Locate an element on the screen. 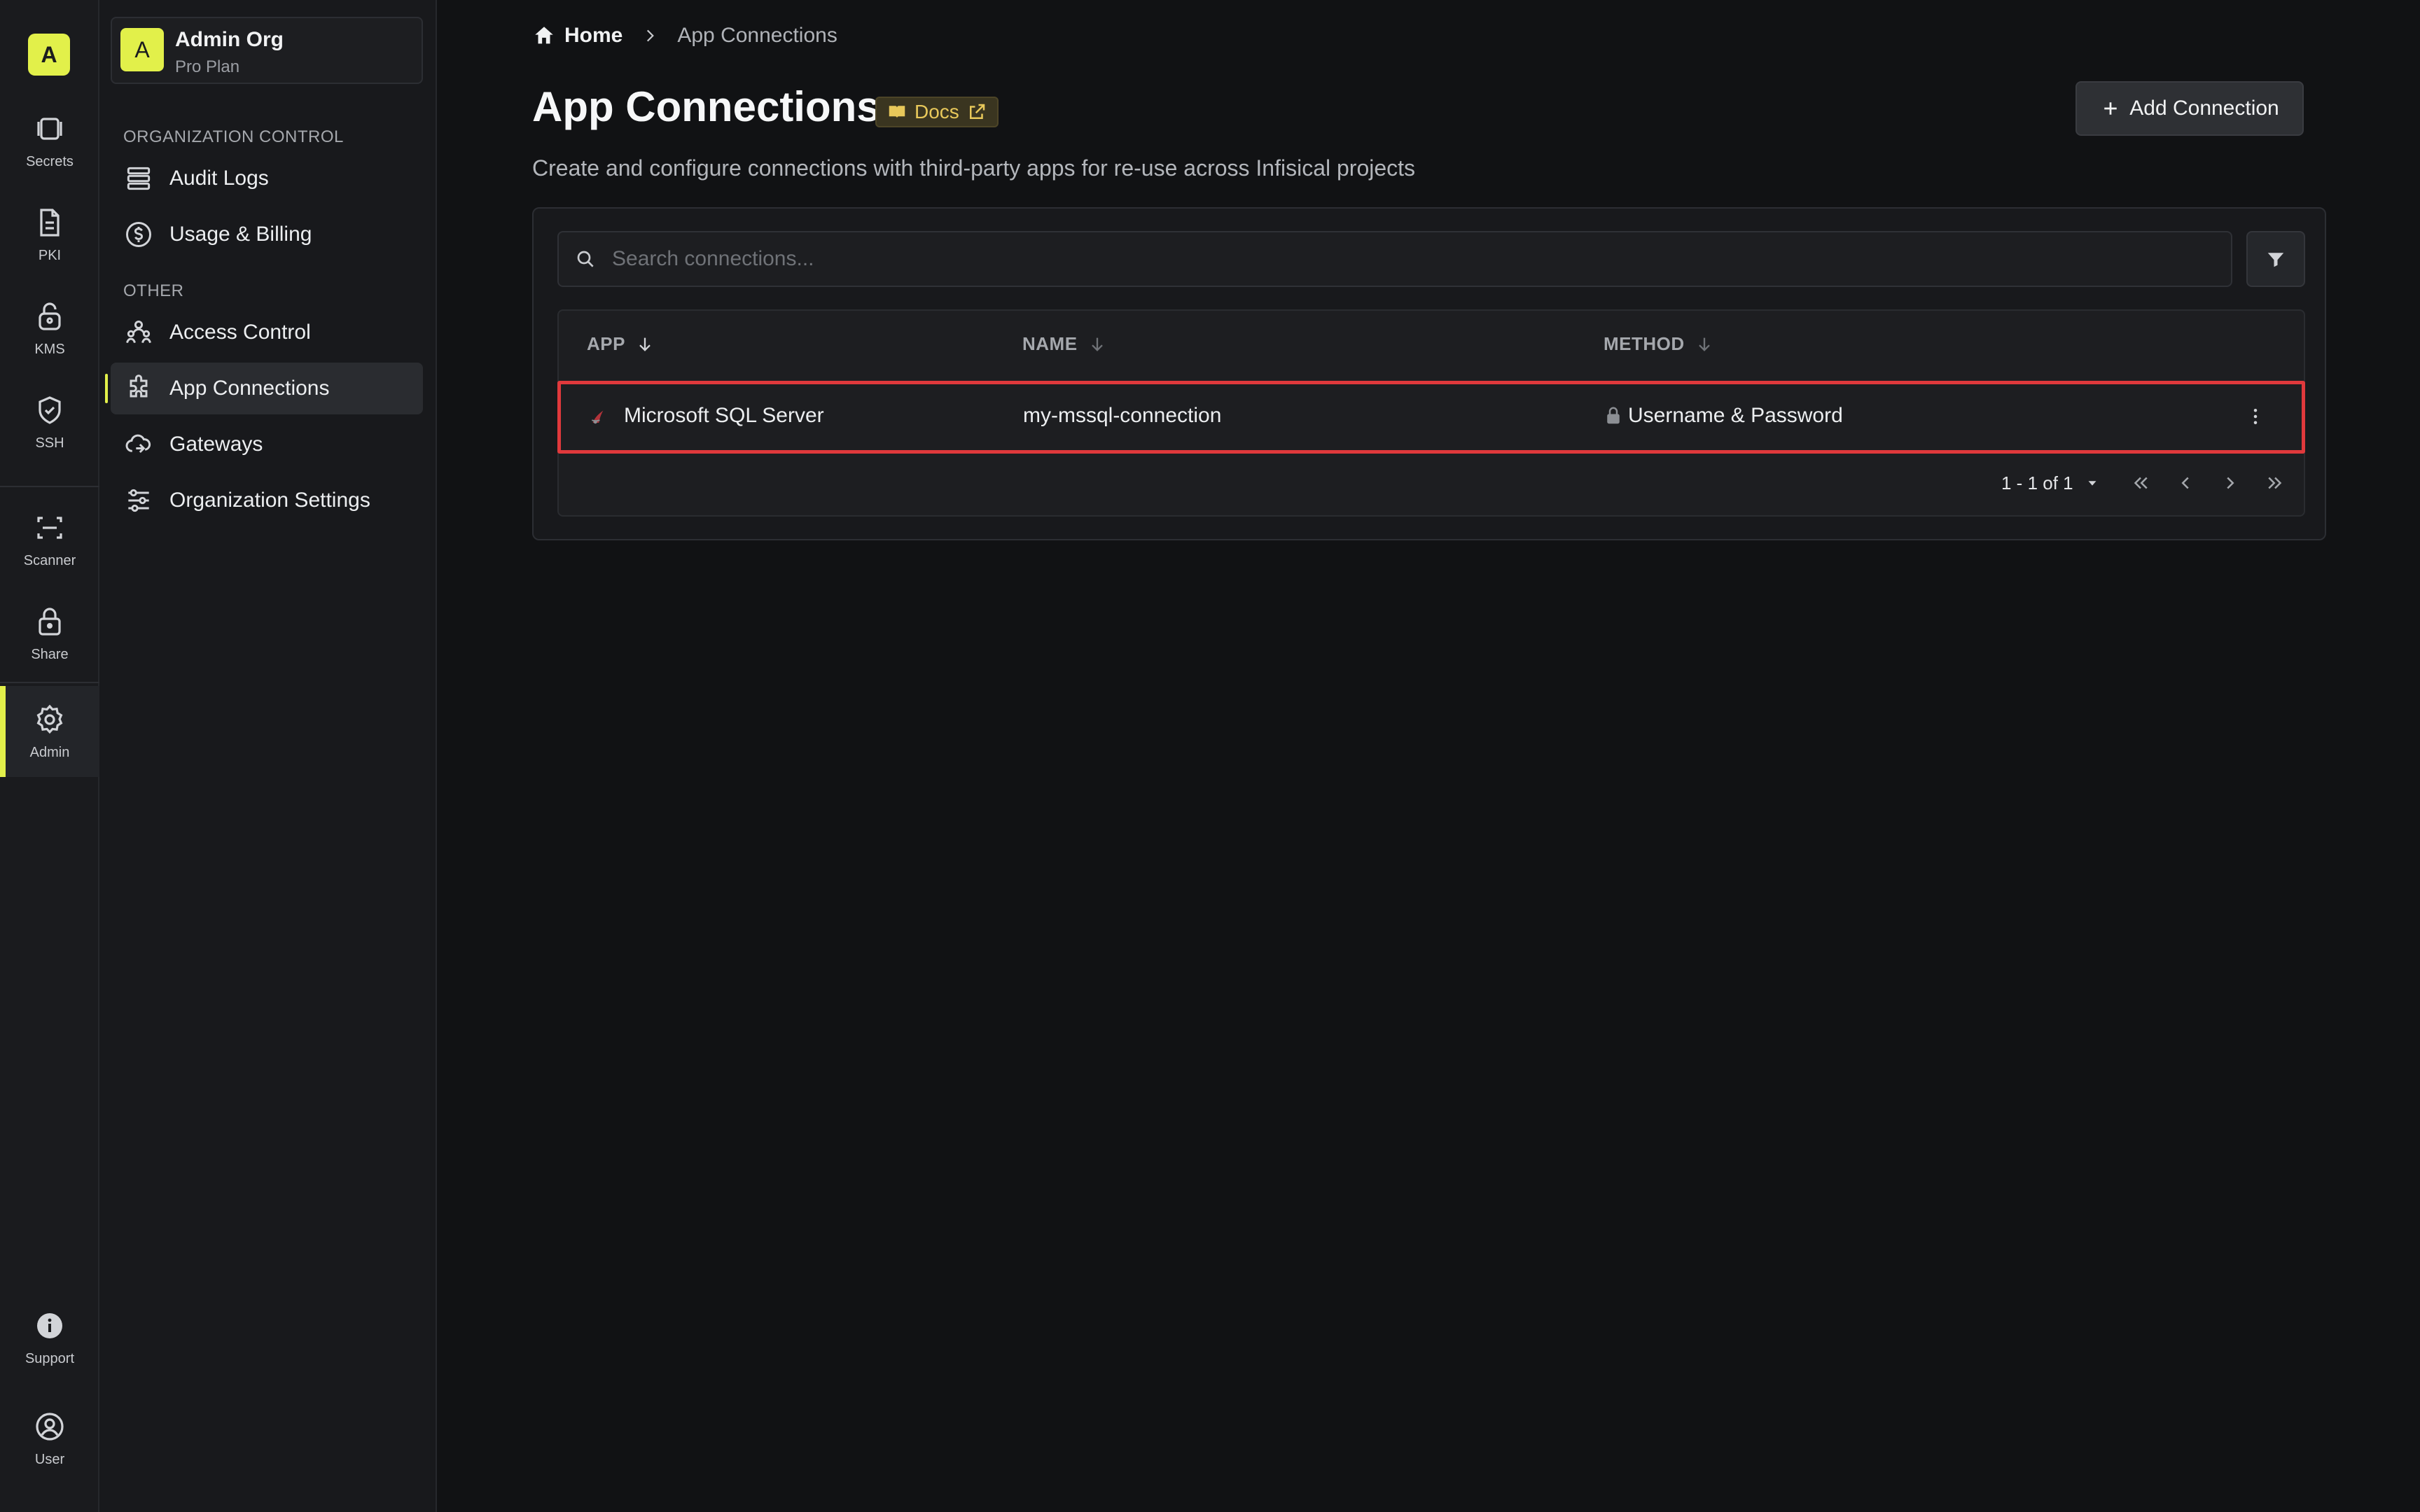 Image resolution: width=2420 pixels, height=1512 pixels. rail-item-label: Support is located at coordinates (50, 1358).